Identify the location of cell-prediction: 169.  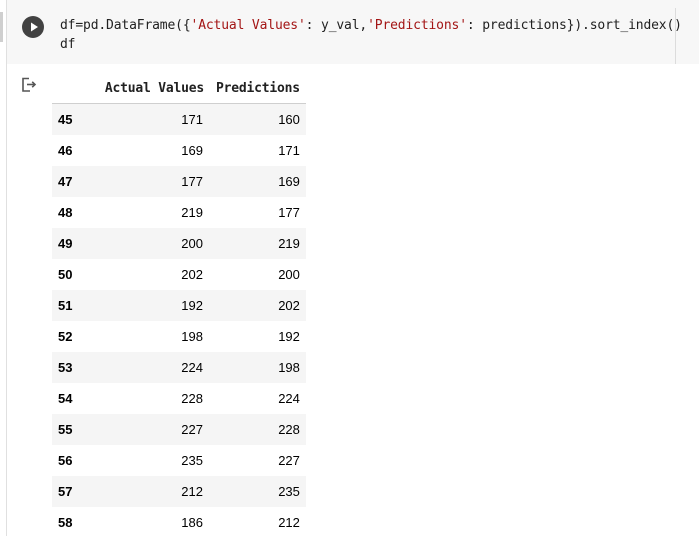
(289, 181).